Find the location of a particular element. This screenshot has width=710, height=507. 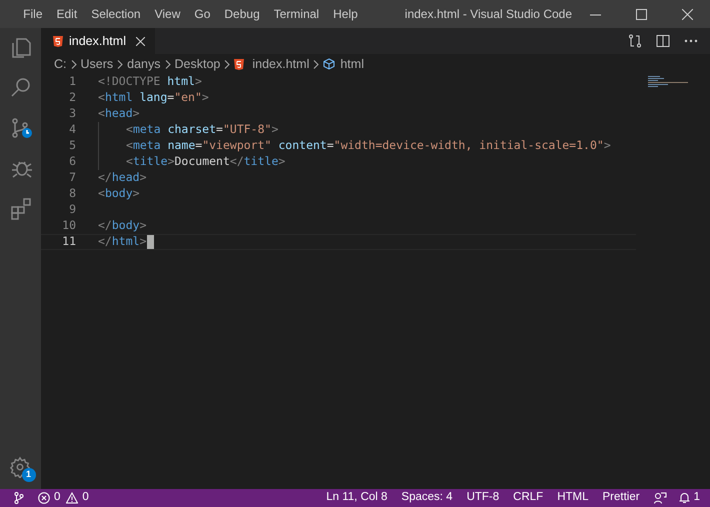

menu-item: Selection is located at coordinates (116, 14).